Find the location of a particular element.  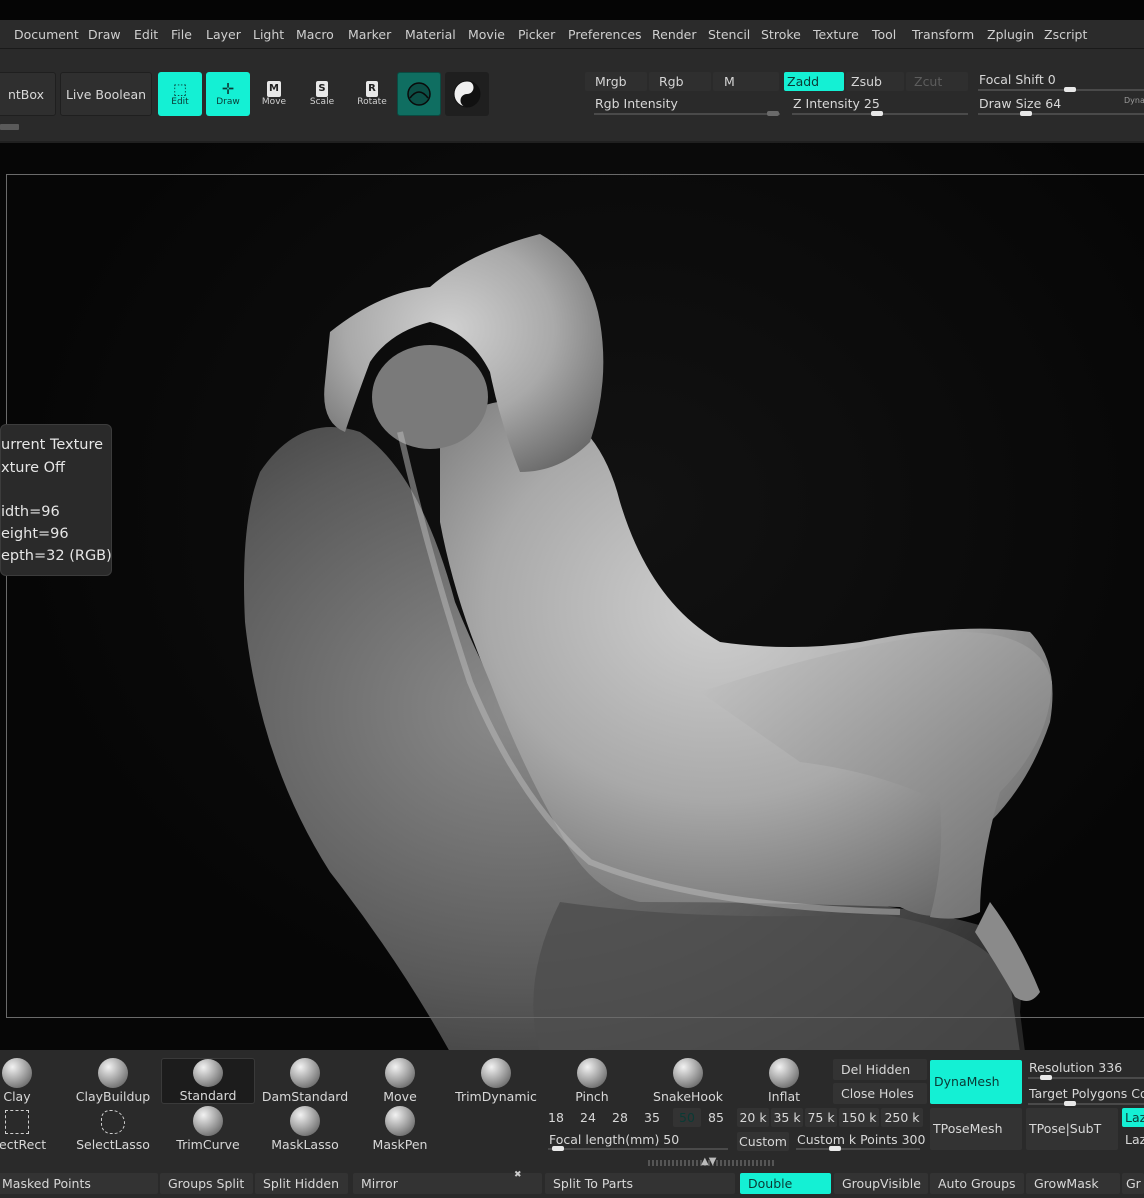

groupvisible-button: GroupVisible is located at coordinates (881, 1183).